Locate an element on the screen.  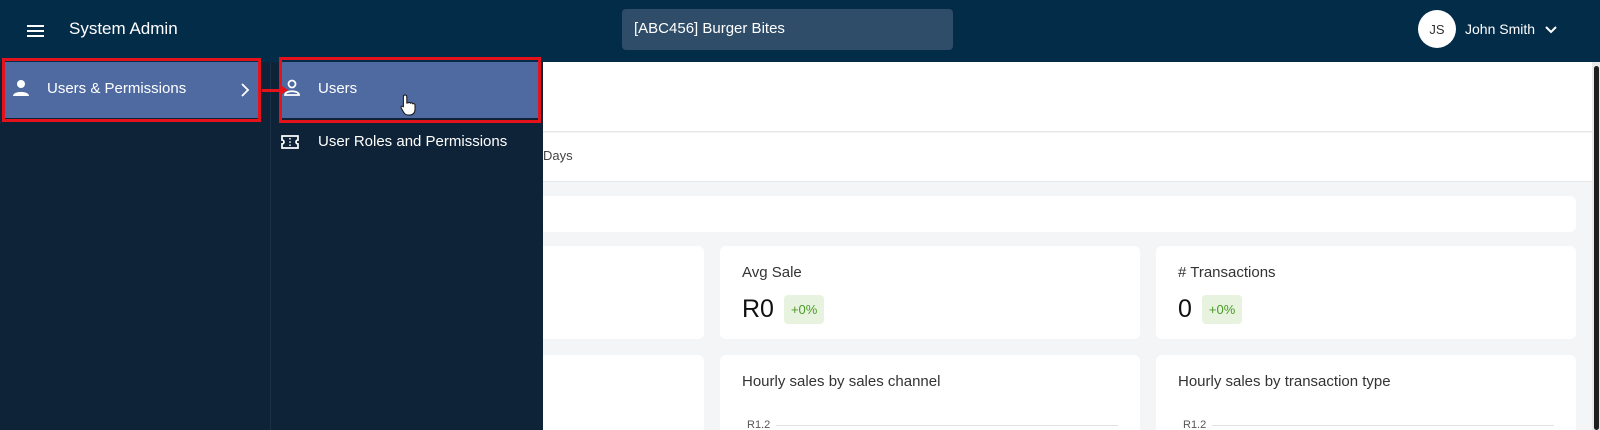
user-name: John Smith is located at coordinates (1500, 29).